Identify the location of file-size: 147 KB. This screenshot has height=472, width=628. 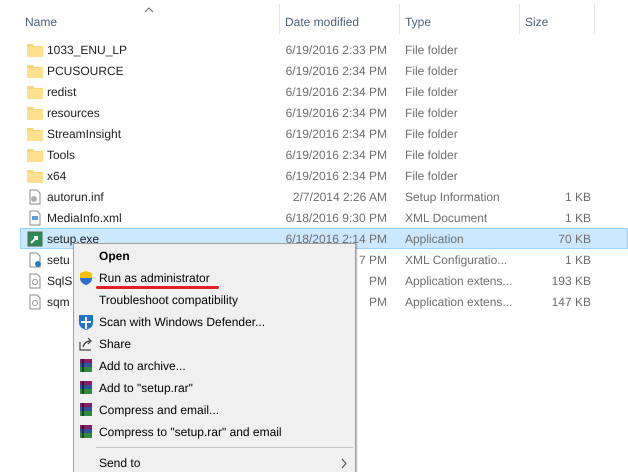
(571, 301).